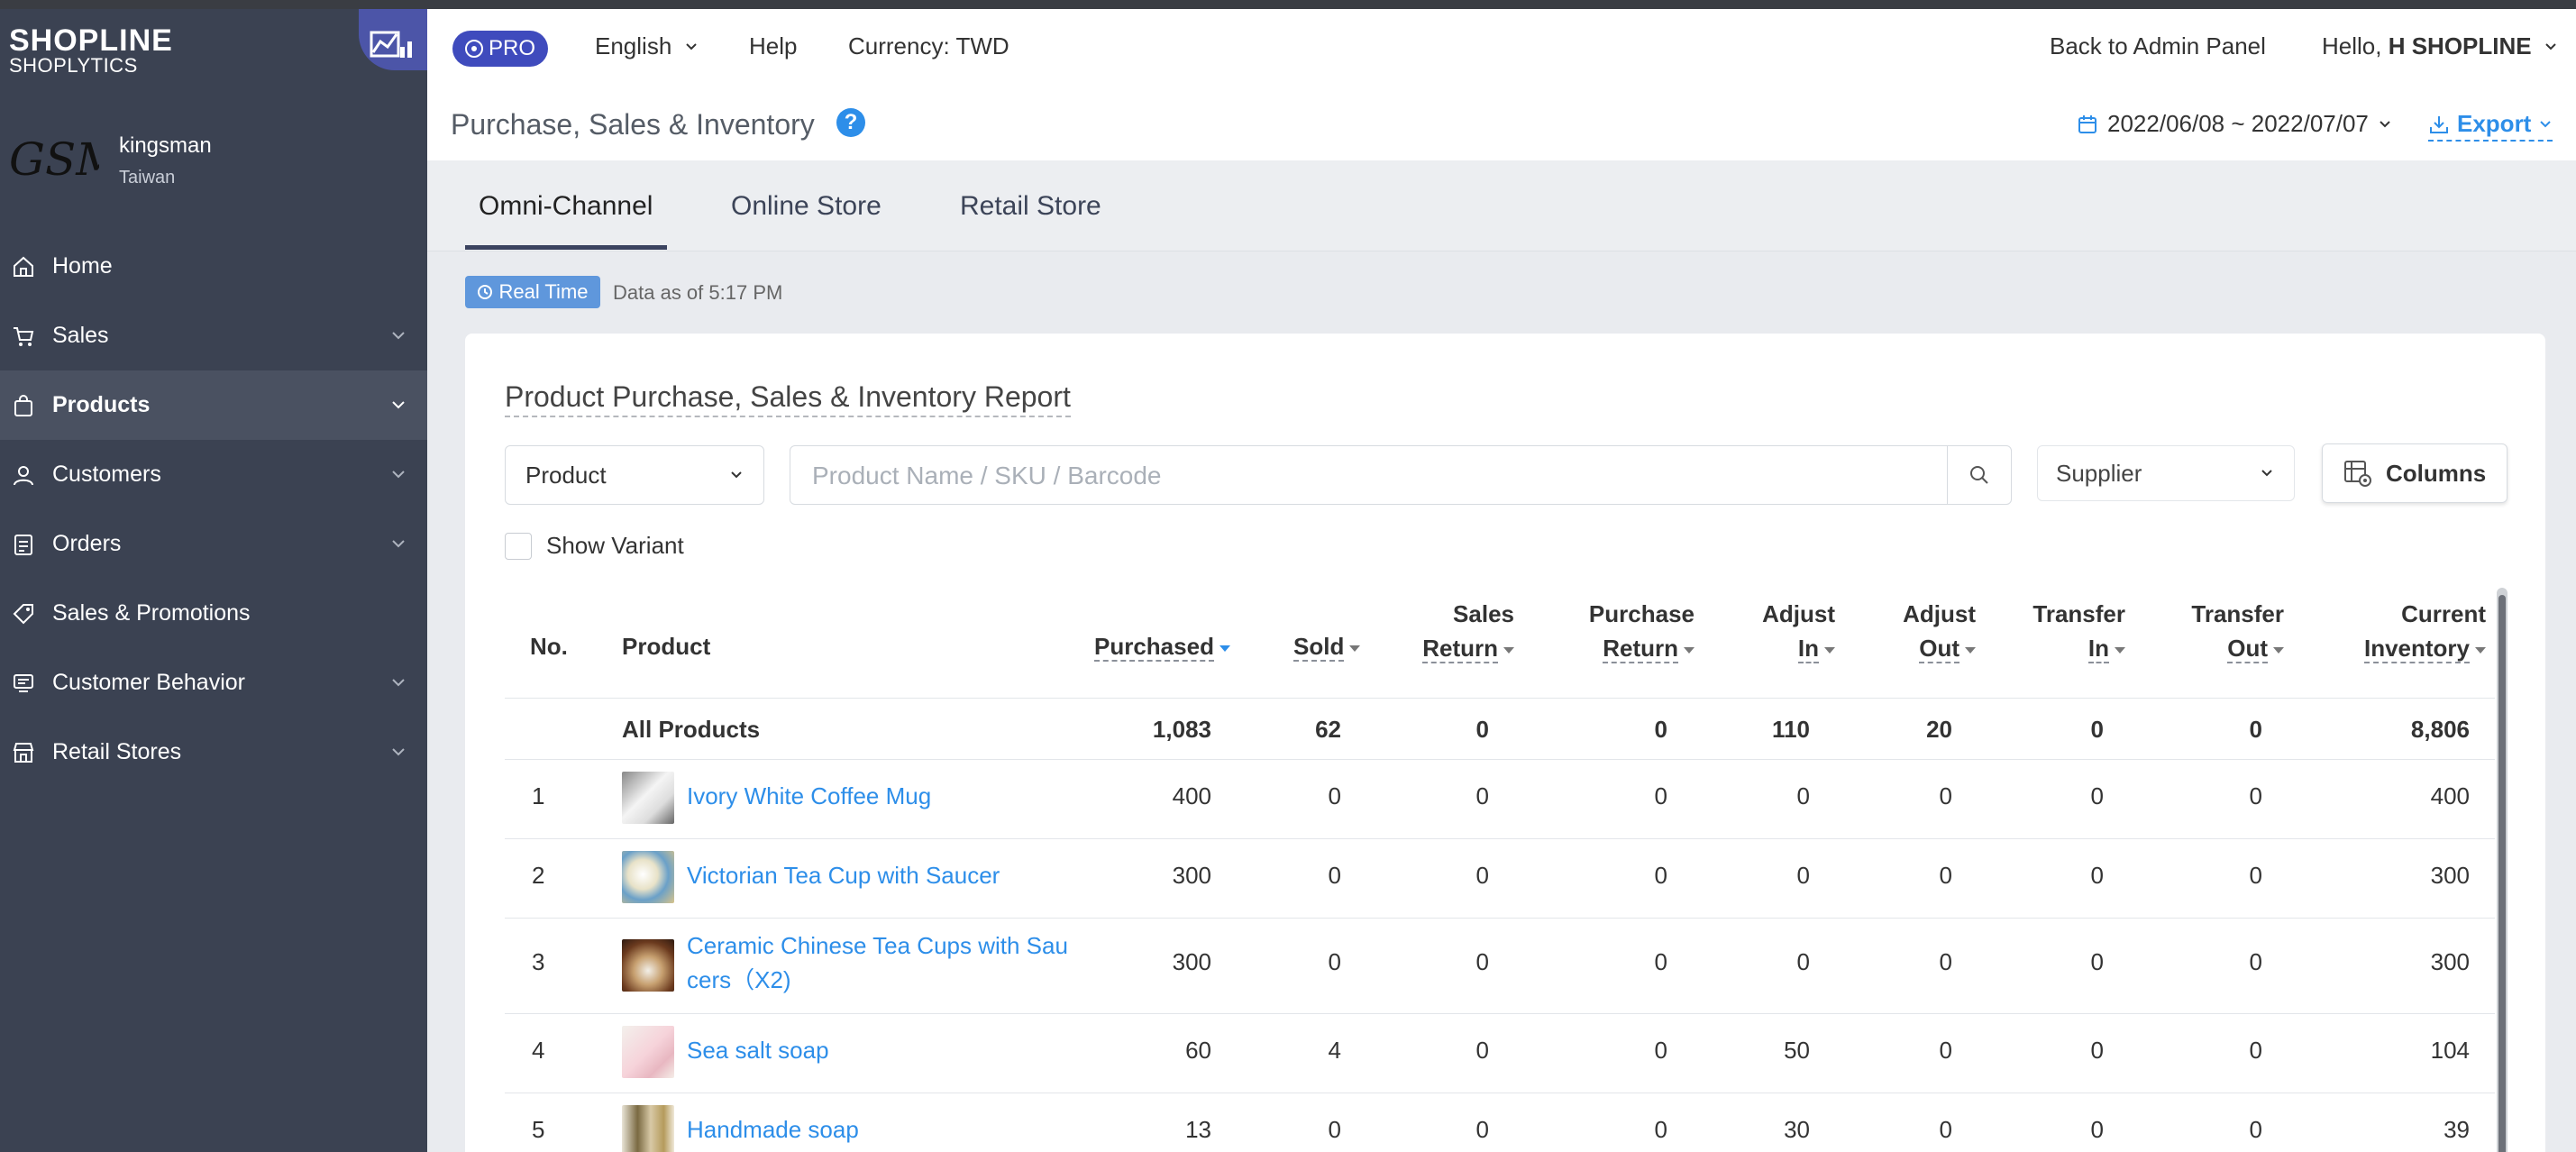 Image resolution: width=2576 pixels, height=1152 pixels. Describe the element at coordinates (1352, 476) in the screenshot. I see `search-input` at that location.